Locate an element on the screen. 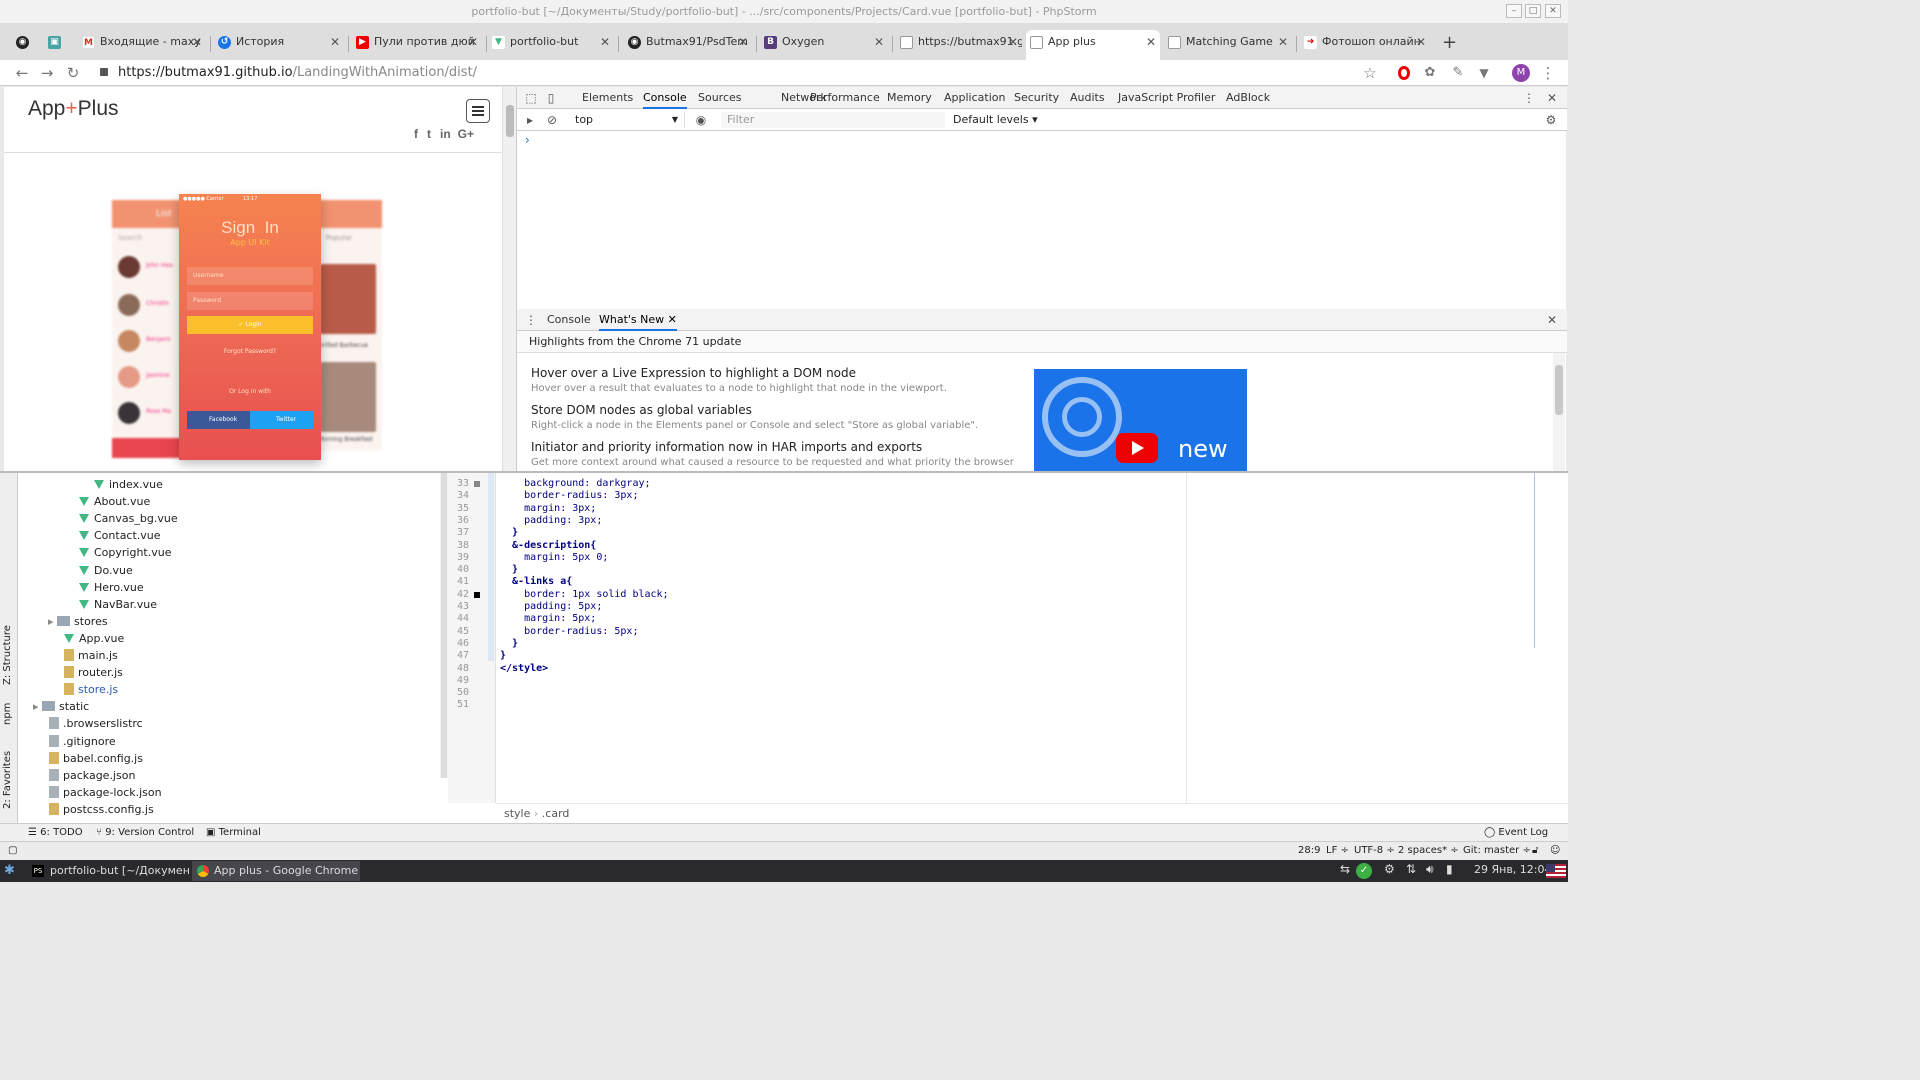  status-square-icon: ▢ is located at coordinates (12, 851).